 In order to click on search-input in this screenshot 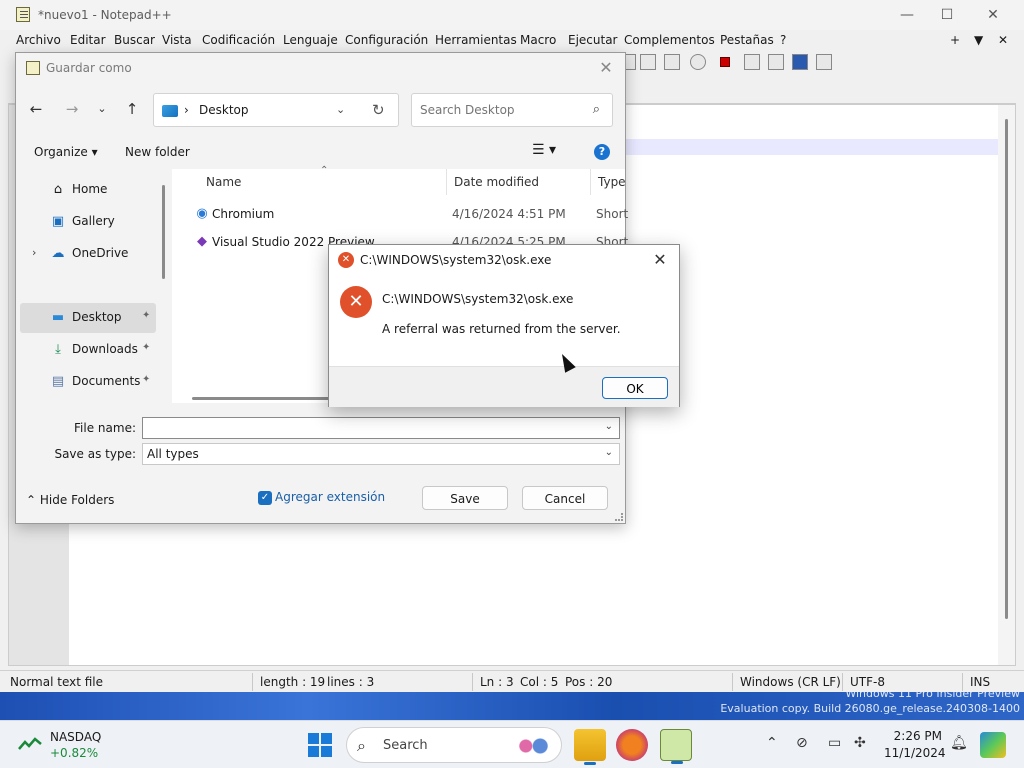, I will do `click(498, 110)`.